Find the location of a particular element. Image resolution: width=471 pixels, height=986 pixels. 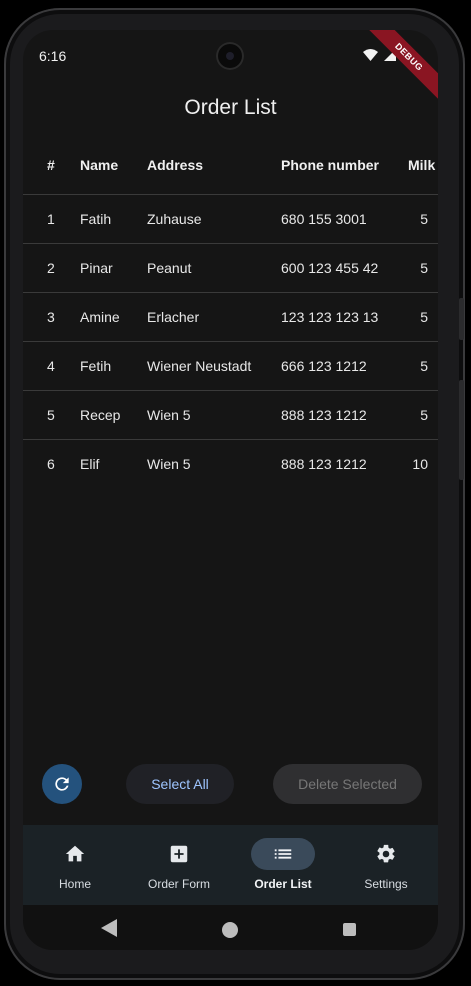

cell-num: 3 is located at coordinates (51, 317).